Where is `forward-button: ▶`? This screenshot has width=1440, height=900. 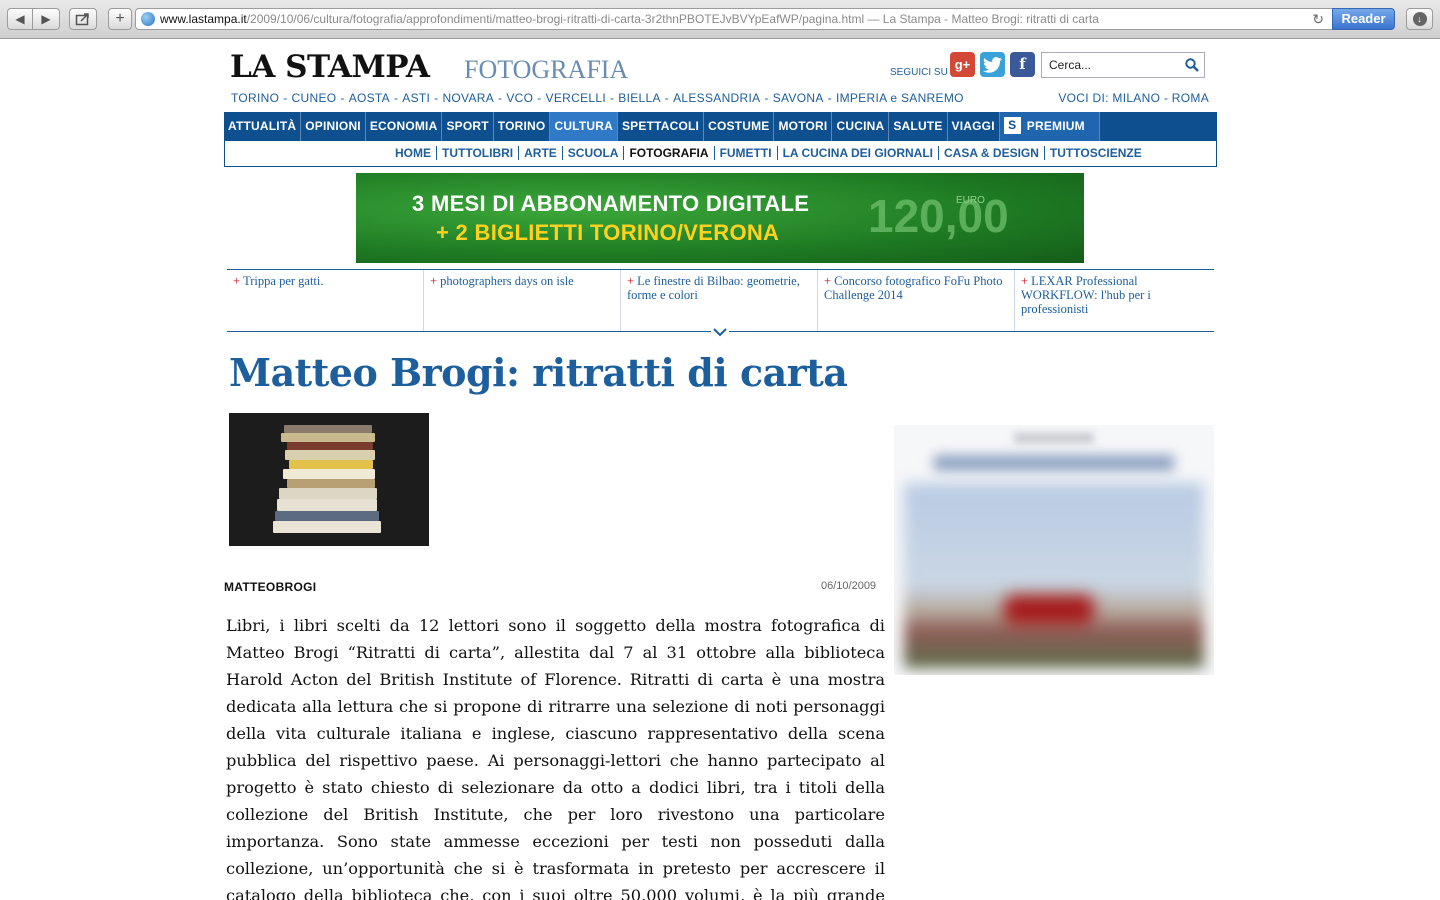
forward-button: ▶ is located at coordinates (46, 19).